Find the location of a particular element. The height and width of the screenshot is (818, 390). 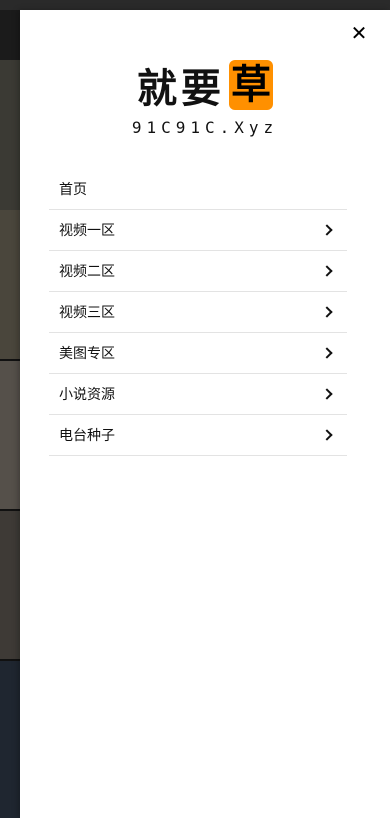

menu-item-radio-seeds: 电台种子 is located at coordinates (198, 435).